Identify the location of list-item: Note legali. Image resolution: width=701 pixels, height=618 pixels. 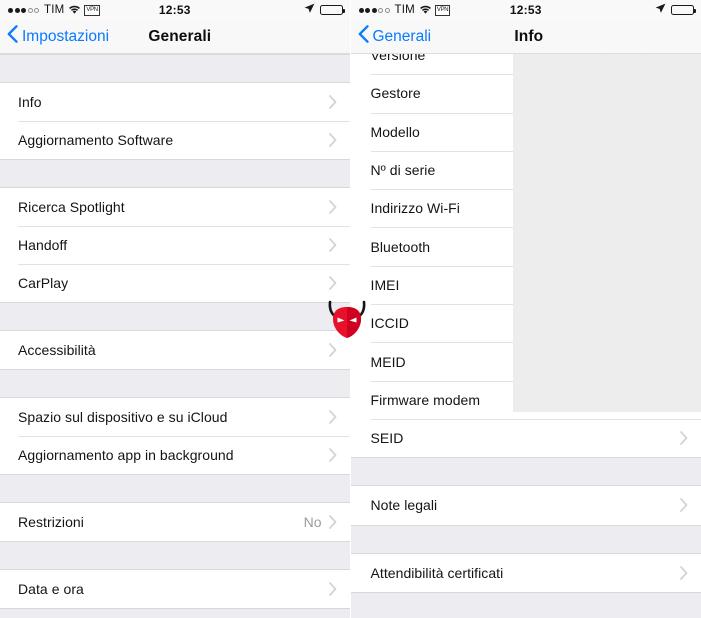
(525, 505).